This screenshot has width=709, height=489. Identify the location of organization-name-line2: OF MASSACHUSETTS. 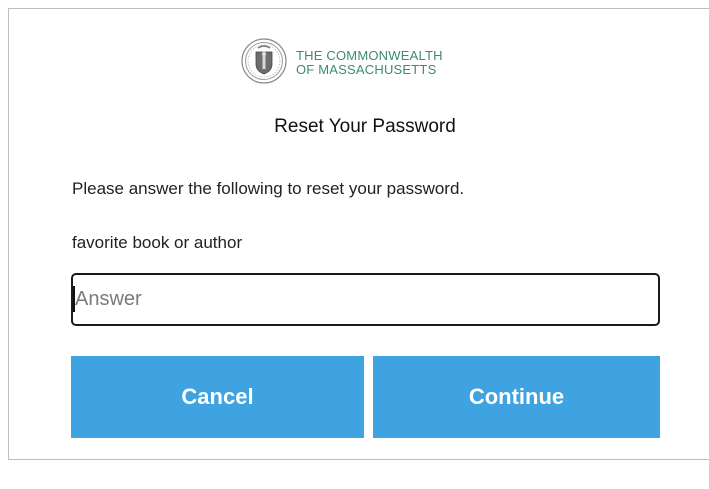
(366, 69).